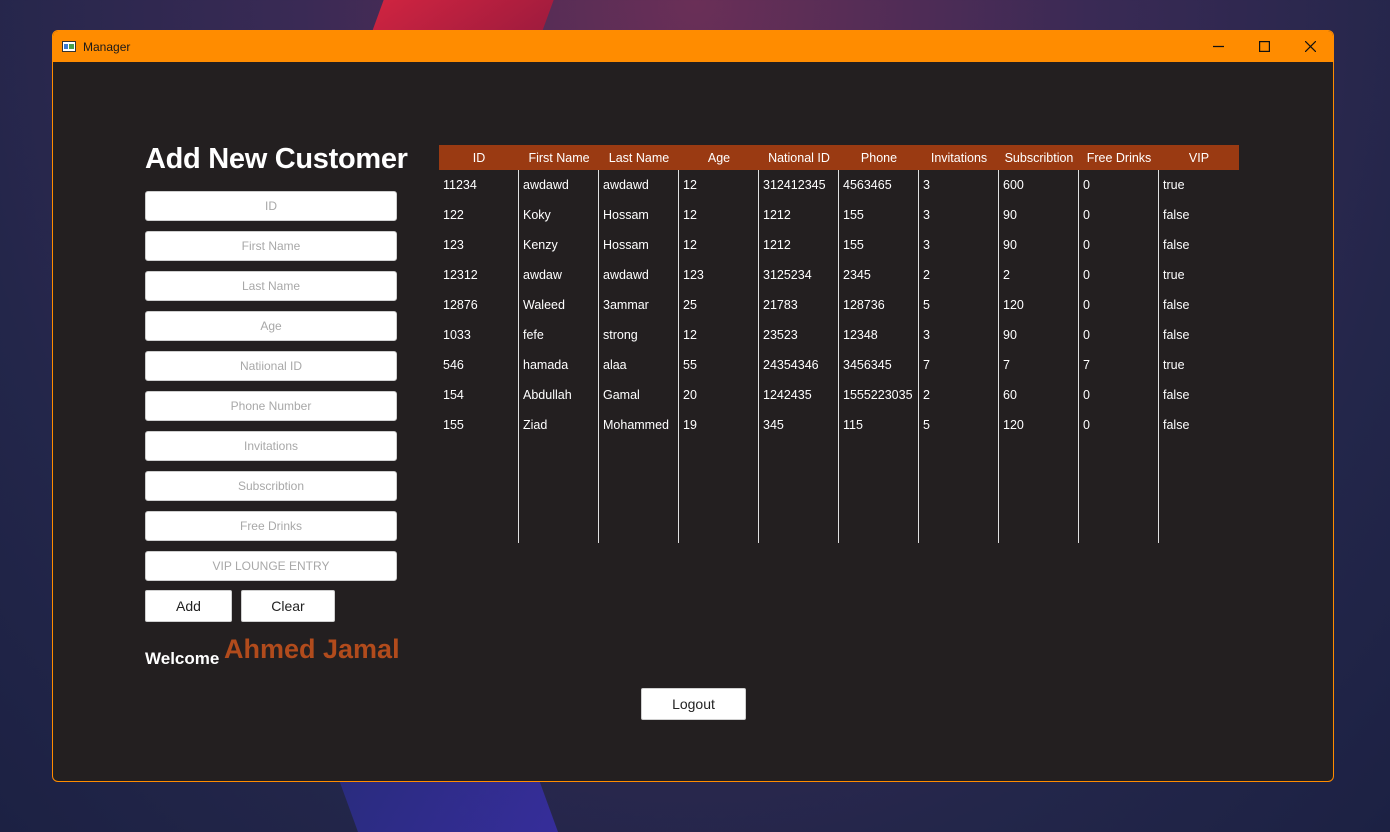 The width and height of the screenshot is (1390, 832). What do you see at coordinates (271, 486) in the screenshot?
I see `subscription-input` at bounding box center [271, 486].